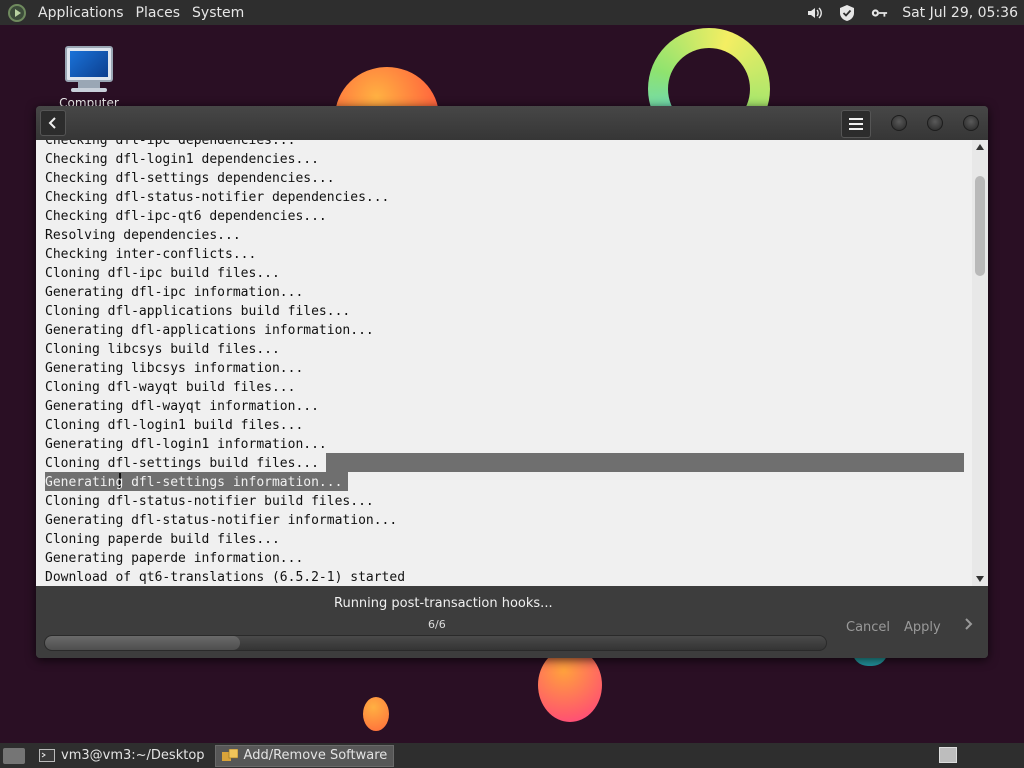  Describe the element at coordinates (879, 13) in the screenshot. I see `key-icon` at that location.